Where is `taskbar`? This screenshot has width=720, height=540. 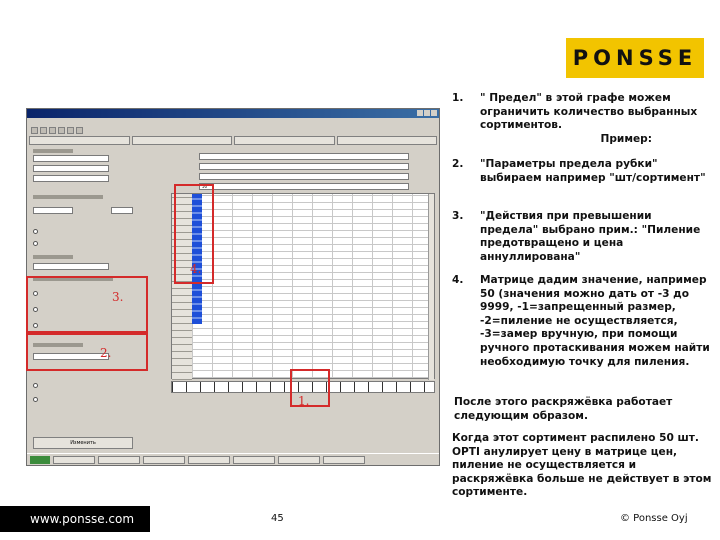 taskbar is located at coordinates (233, 459).